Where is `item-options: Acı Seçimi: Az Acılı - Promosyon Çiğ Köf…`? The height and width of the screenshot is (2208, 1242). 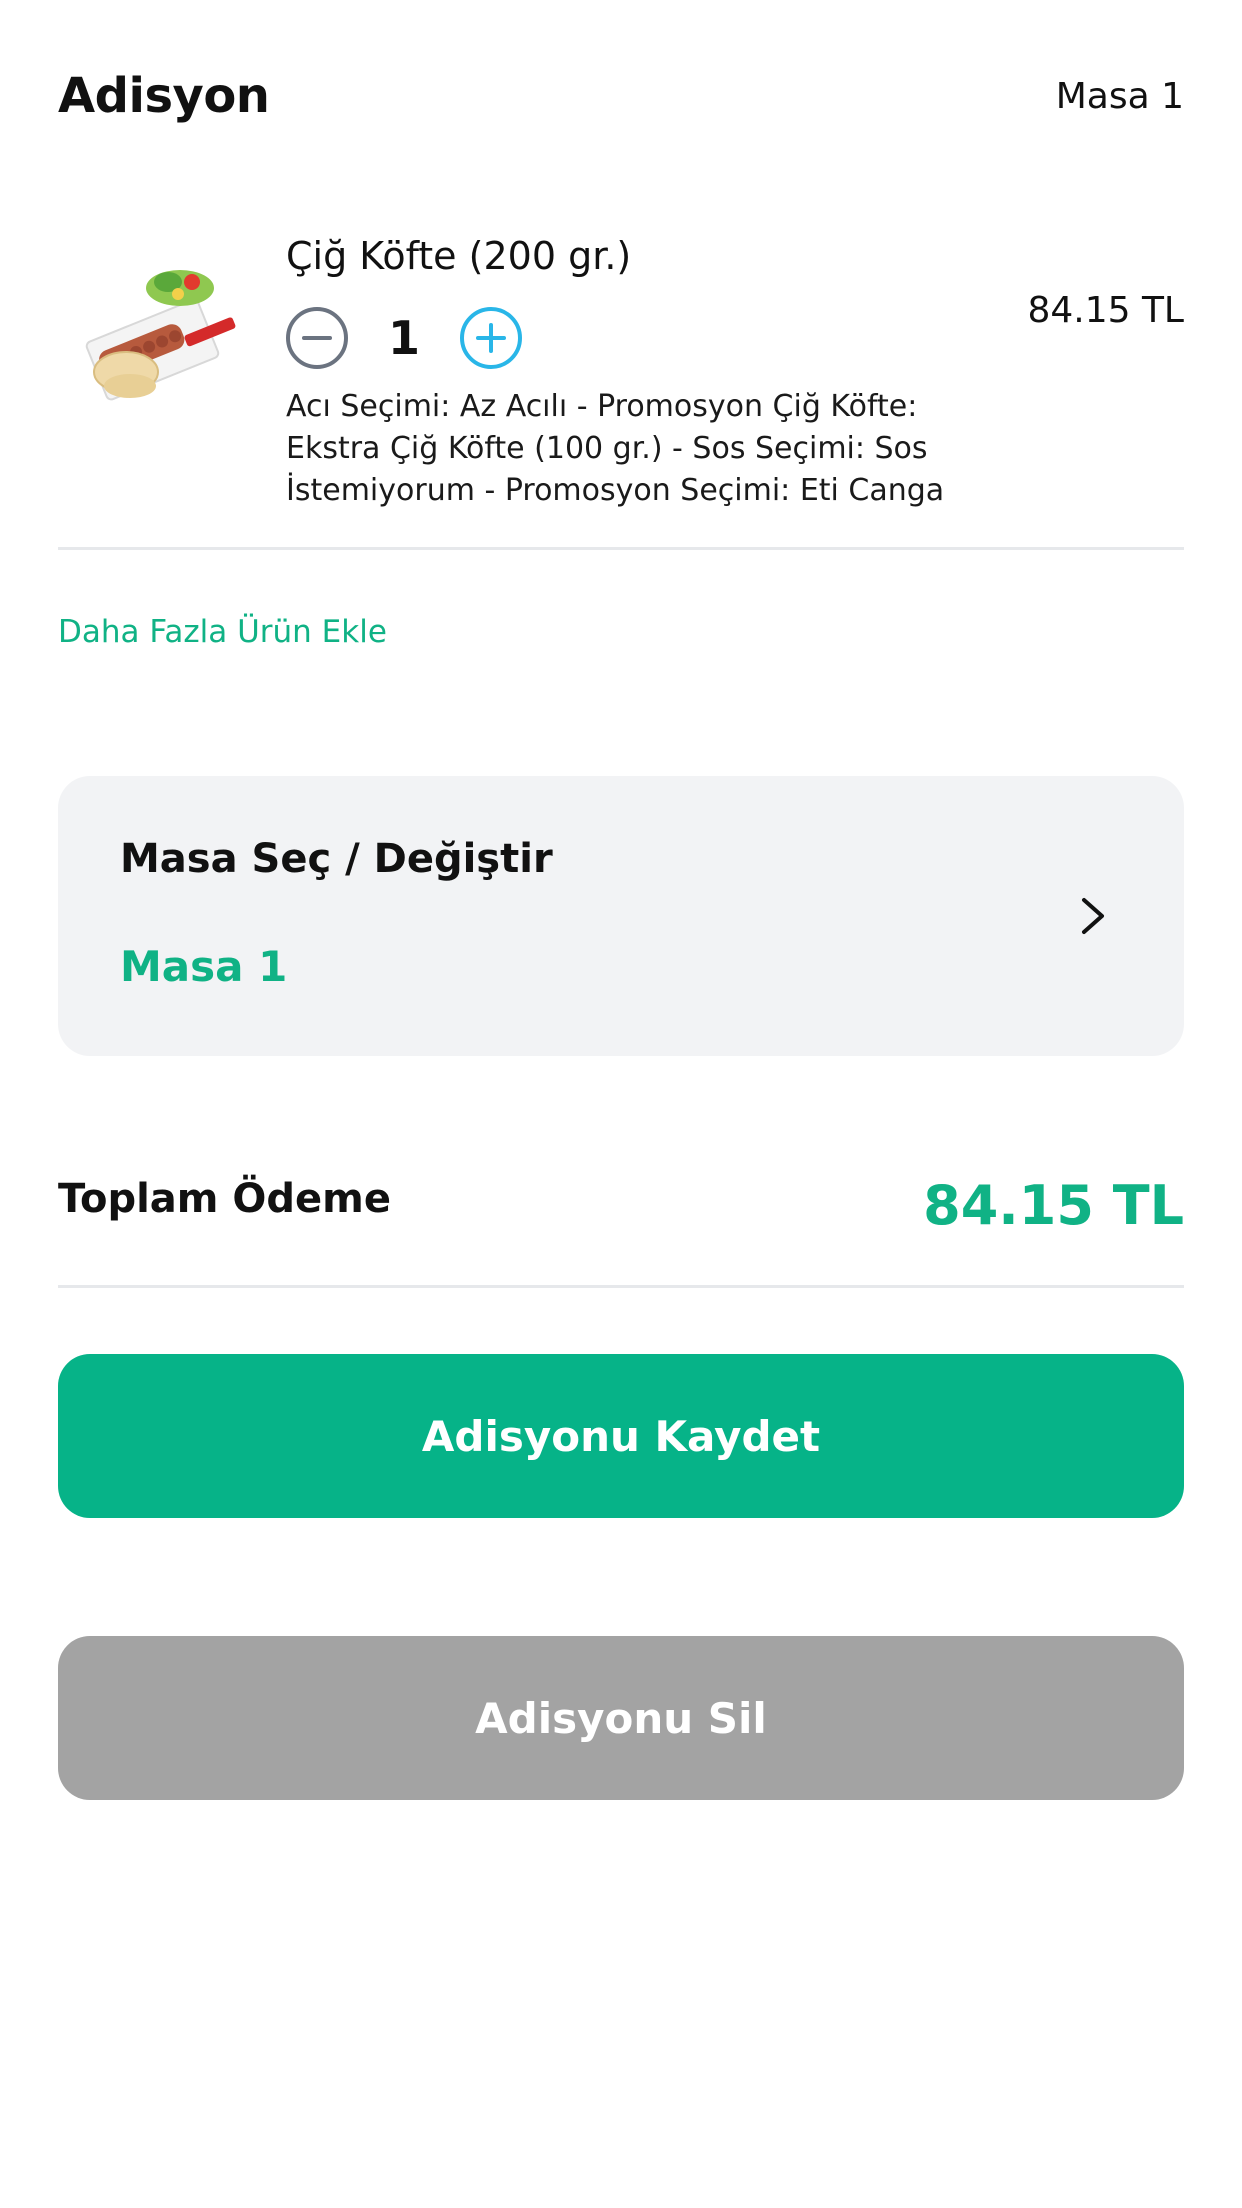
item-options: Acı Seçimi: Az Acılı - Promosyon Çiğ Köf… is located at coordinates (615, 448).